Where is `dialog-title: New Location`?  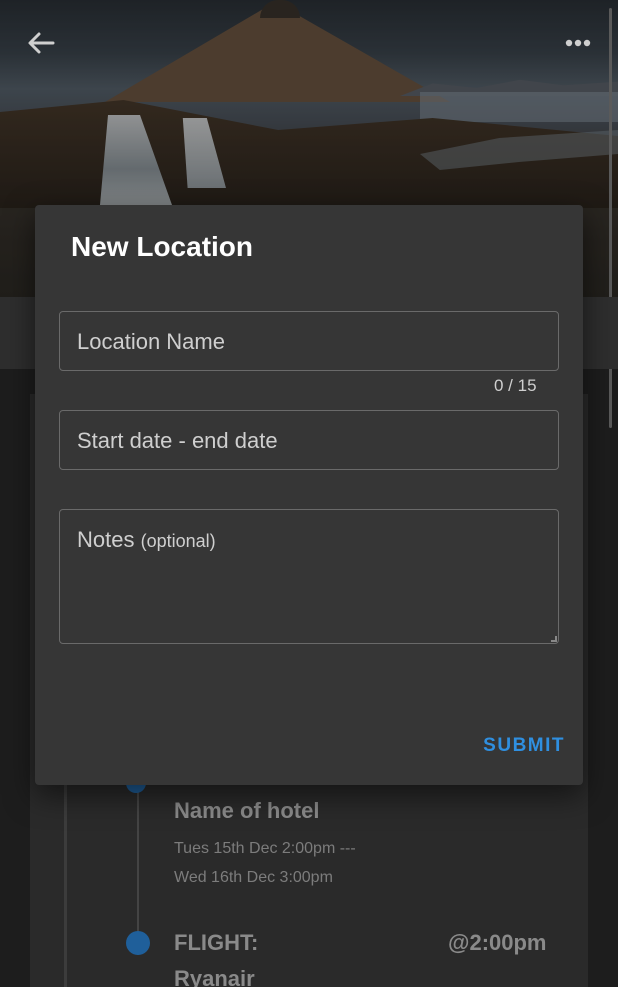
dialog-title: New Location is located at coordinates (162, 246).